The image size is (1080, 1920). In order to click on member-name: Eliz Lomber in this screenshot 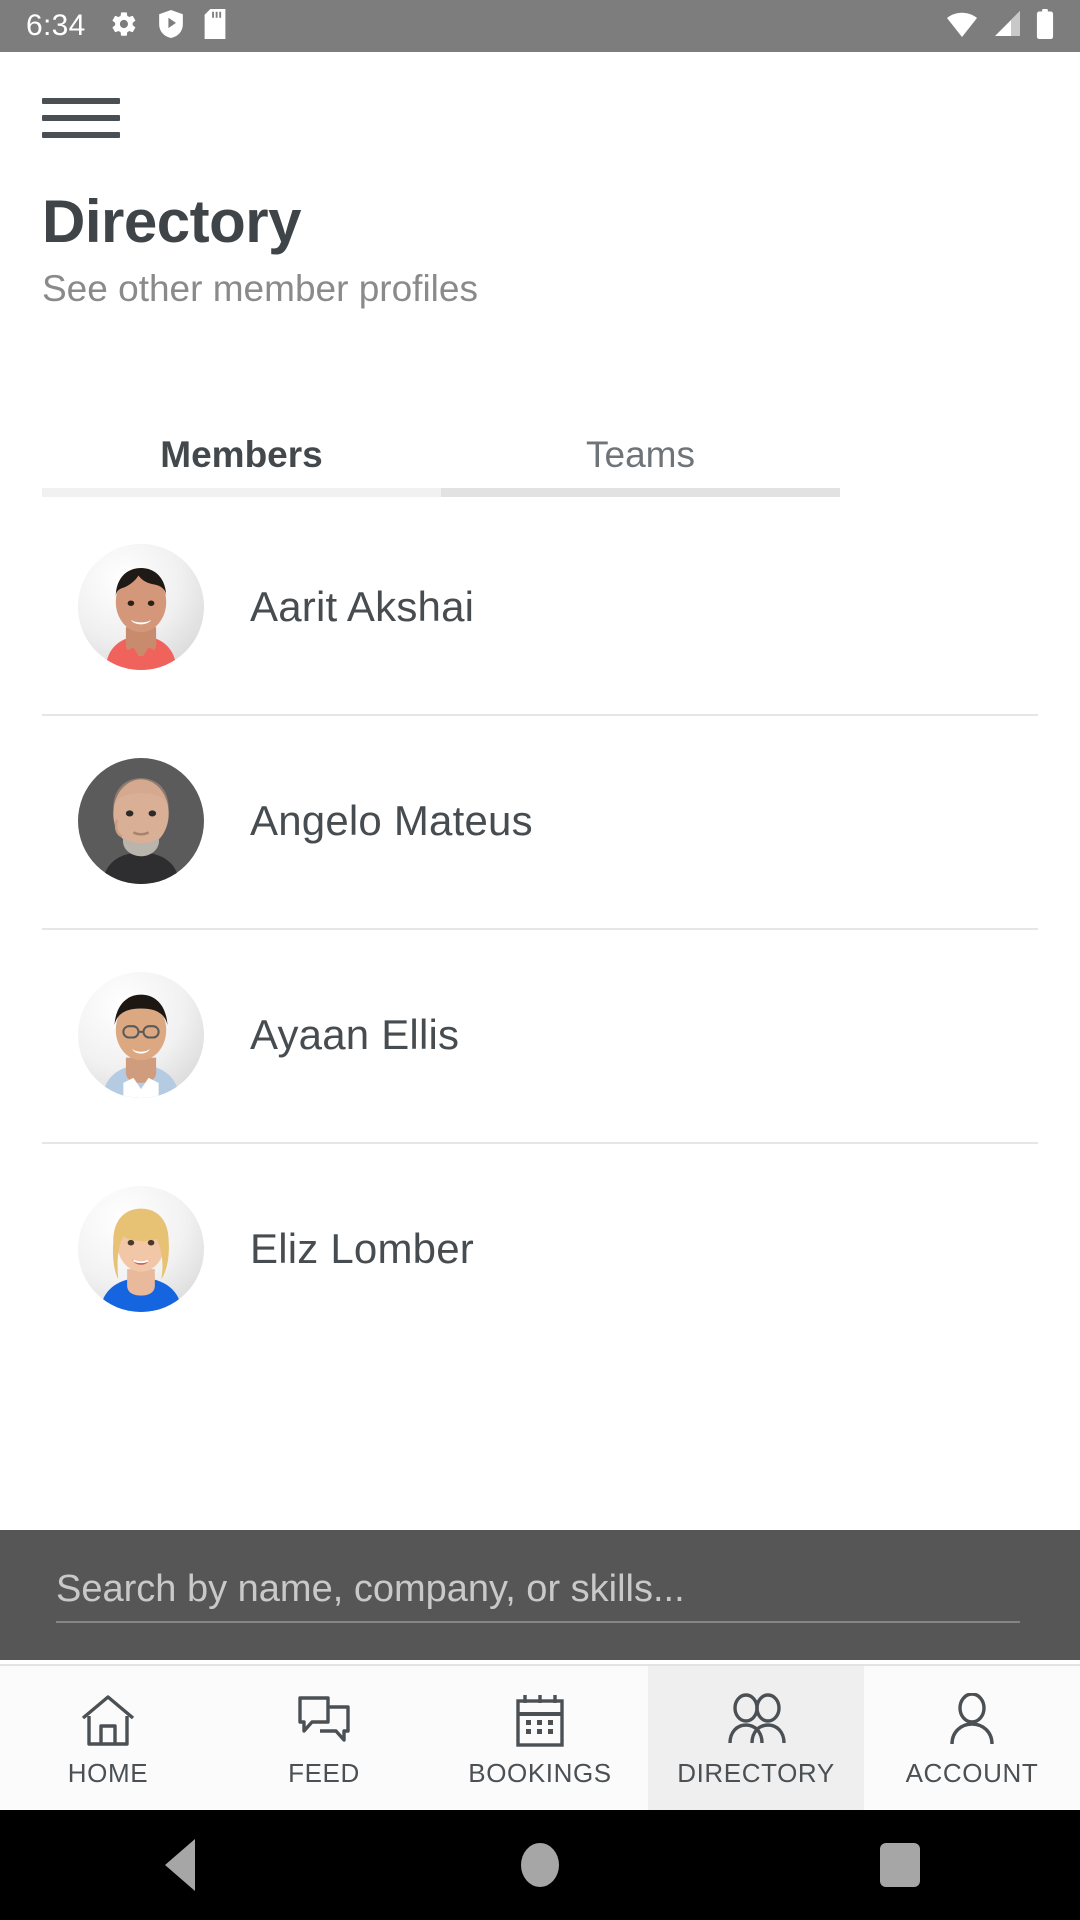, I will do `click(362, 1248)`.